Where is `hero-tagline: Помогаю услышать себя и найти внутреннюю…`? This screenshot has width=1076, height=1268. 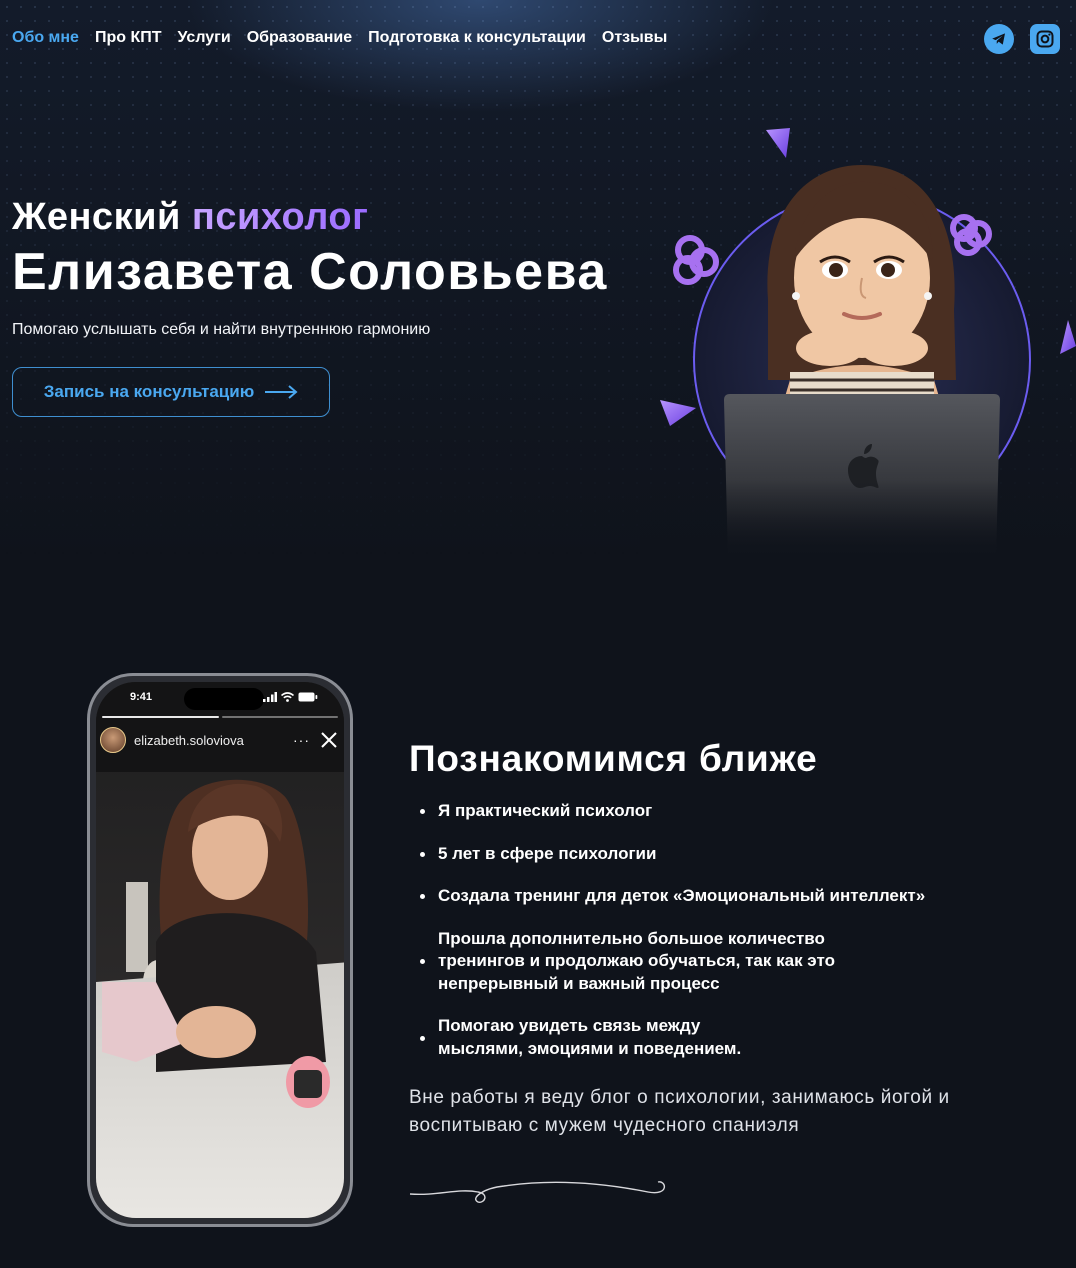
hero-tagline: Помогаю услышать себя и найти внутреннюю… is located at coordinates (221, 329).